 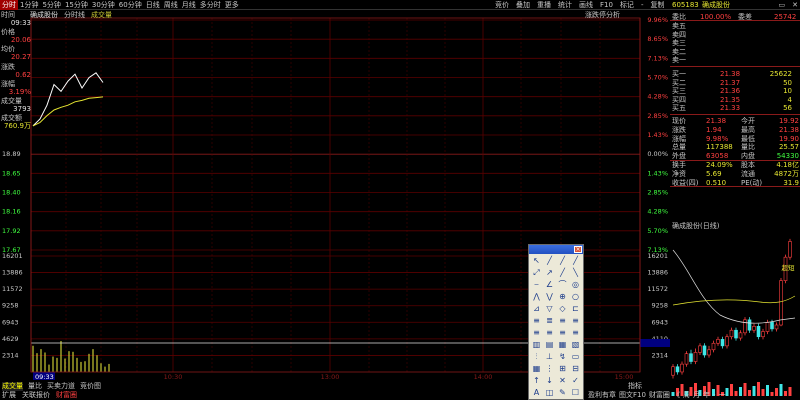 I want to click on stat-value: 9.98%, so click(x=717, y=138).